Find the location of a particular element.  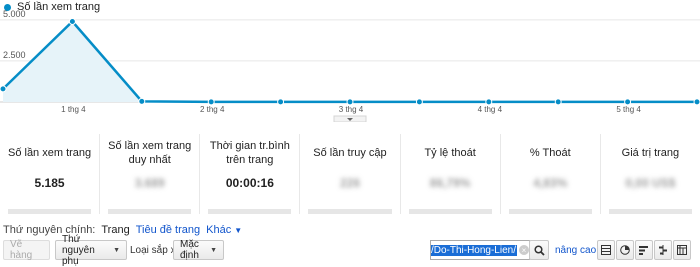

dimension-other-label: Khác is located at coordinates (219, 230).